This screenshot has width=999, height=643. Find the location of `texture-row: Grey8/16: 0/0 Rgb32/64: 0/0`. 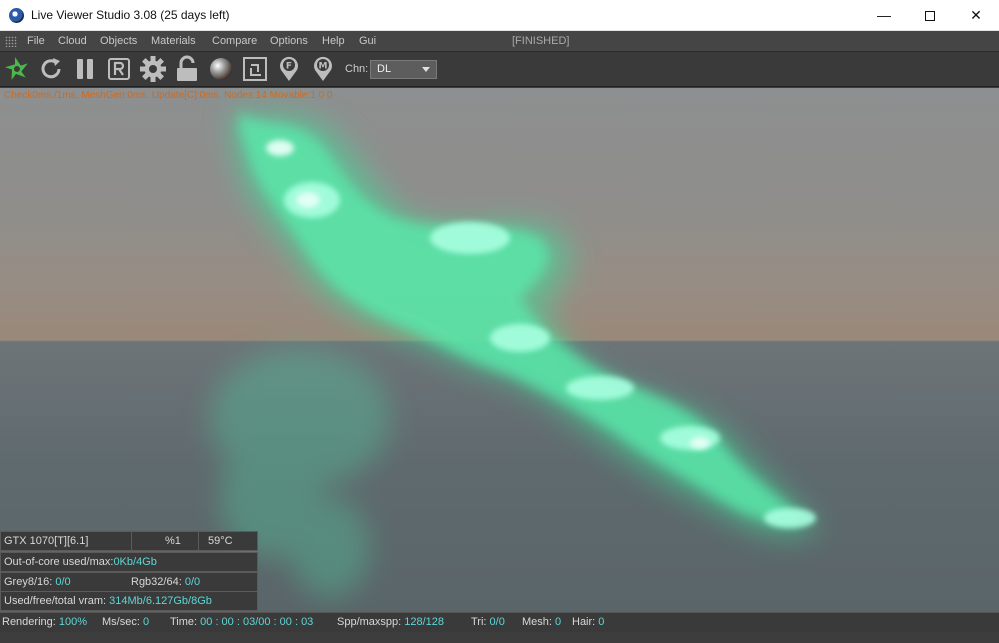

texture-row: Grey8/16: 0/0 Rgb32/64: 0/0 is located at coordinates (129, 582).